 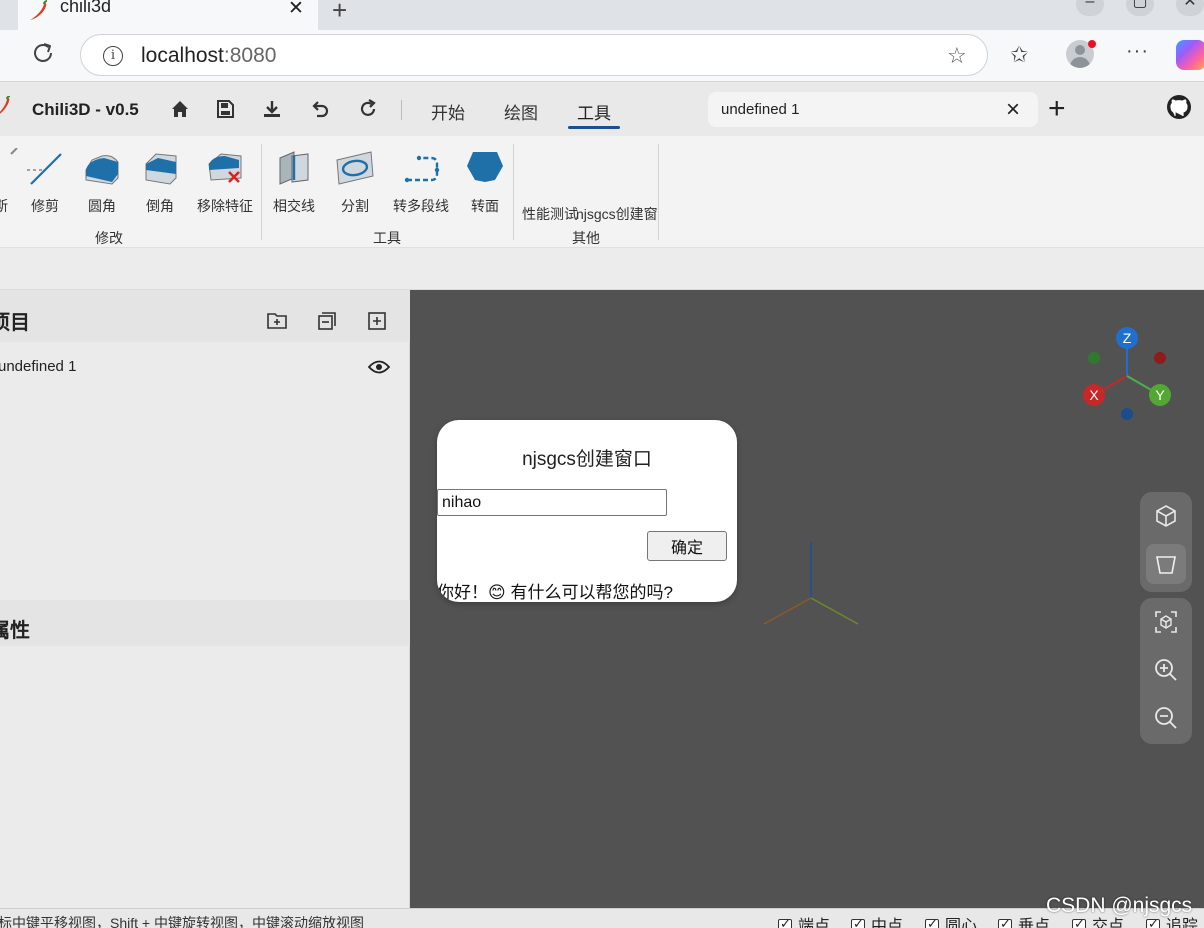 I want to click on add-item-icon, so click(x=377, y=321).